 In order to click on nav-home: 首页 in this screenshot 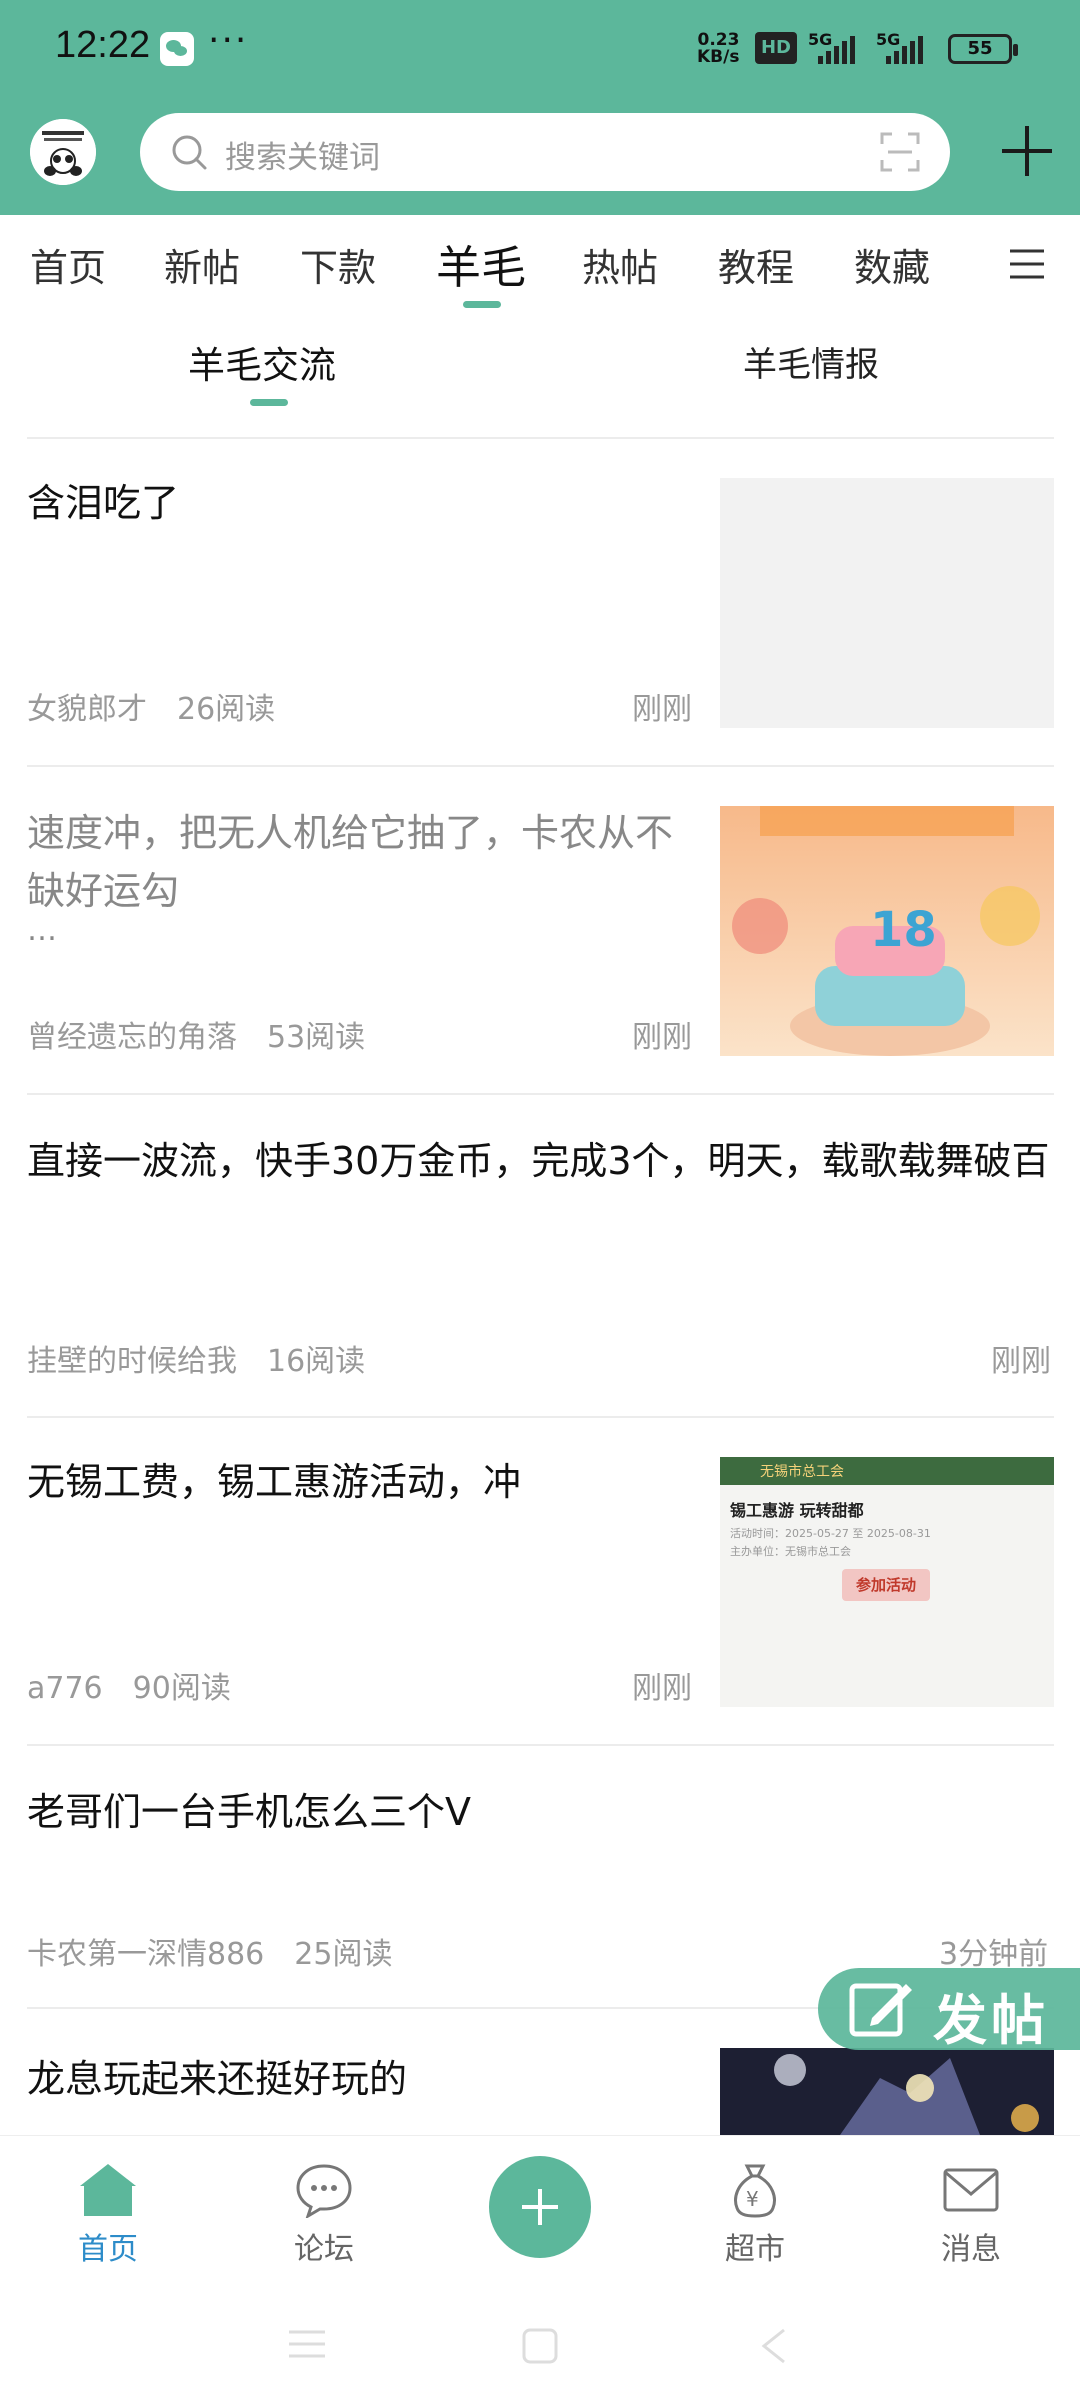, I will do `click(108, 2215)`.